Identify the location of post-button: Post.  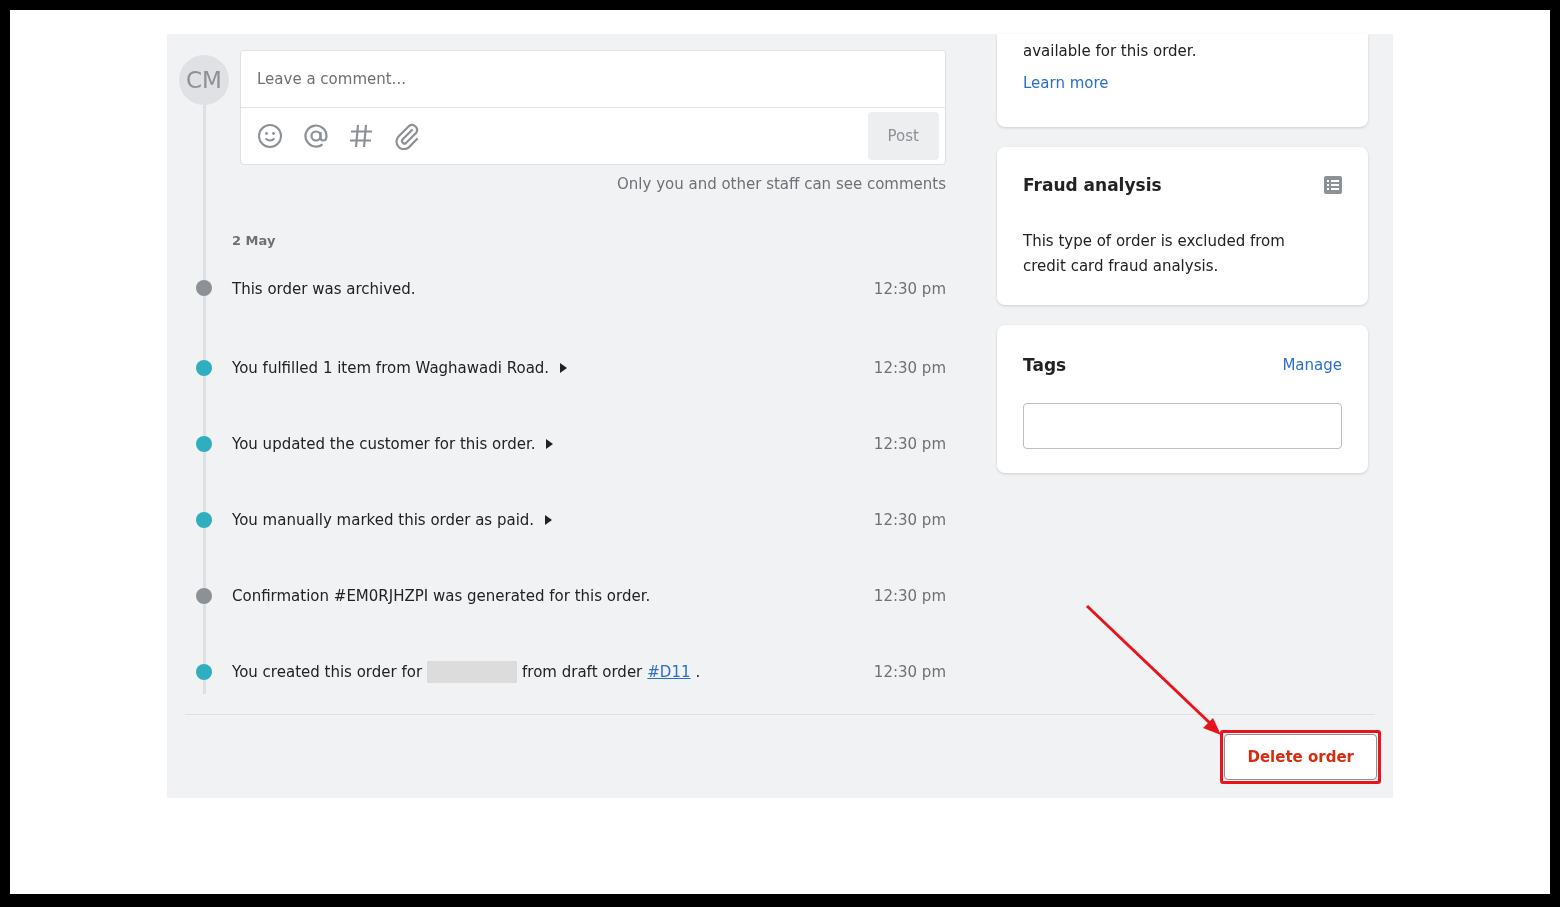
(903, 136).